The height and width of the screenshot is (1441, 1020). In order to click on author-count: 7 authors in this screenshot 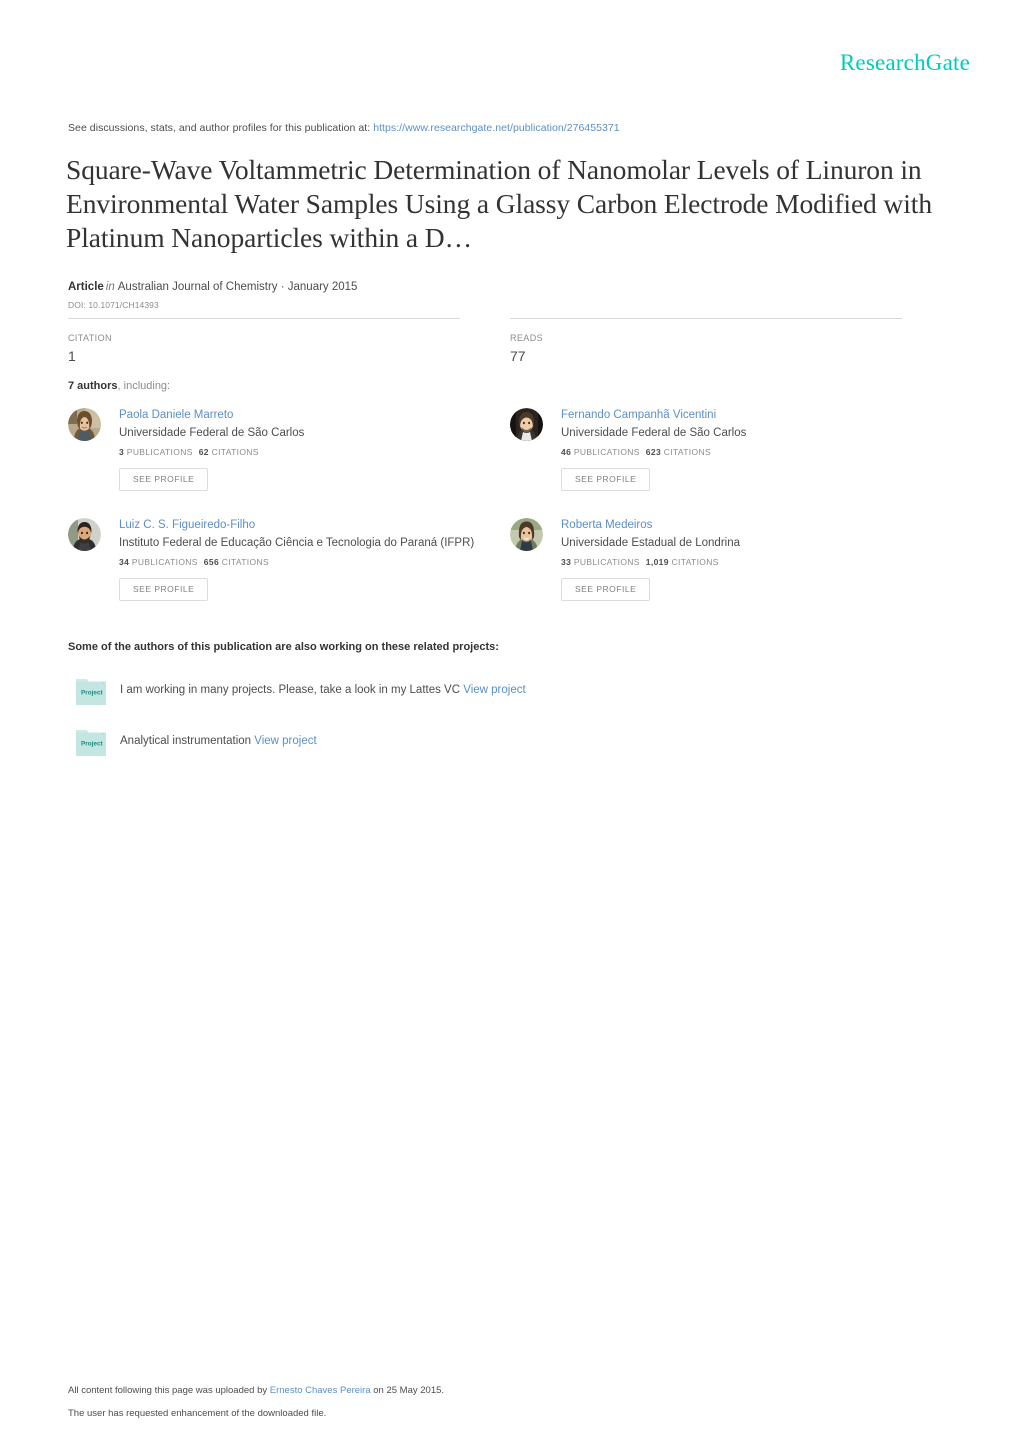, I will do `click(93, 386)`.